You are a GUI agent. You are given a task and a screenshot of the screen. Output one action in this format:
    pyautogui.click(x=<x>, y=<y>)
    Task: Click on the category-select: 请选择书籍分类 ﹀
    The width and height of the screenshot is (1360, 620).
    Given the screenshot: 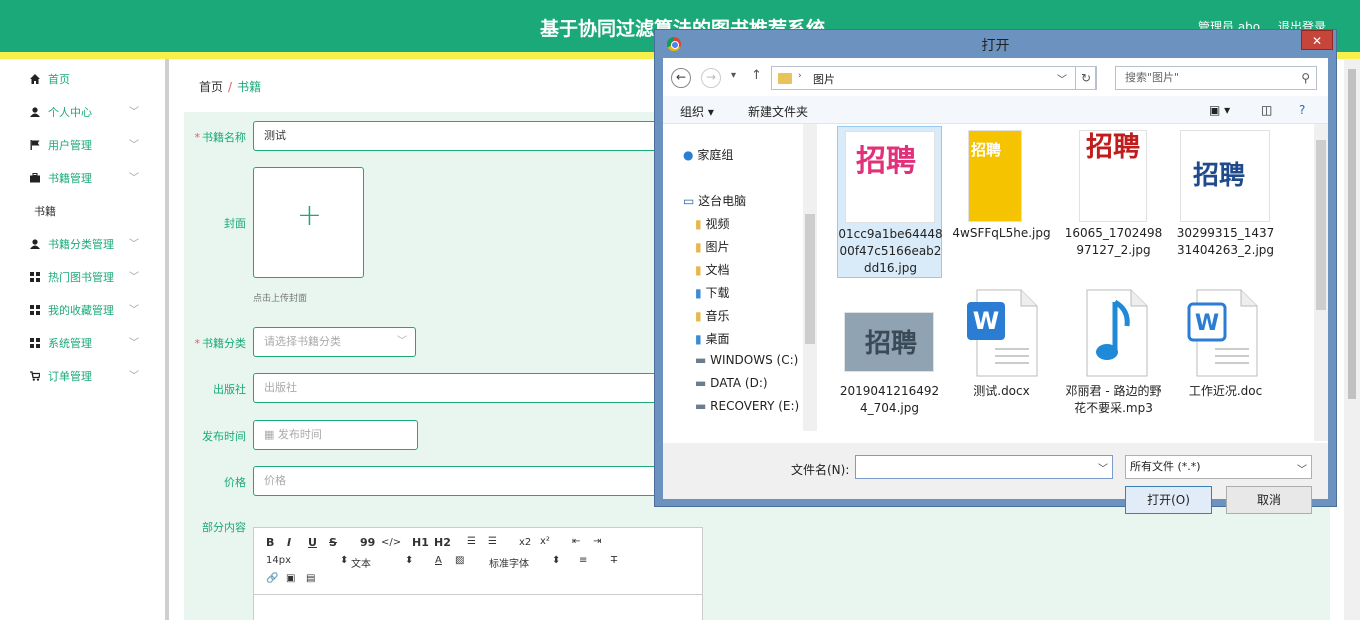 What is the action you would take?
    pyautogui.click(x=334, y=342)
    